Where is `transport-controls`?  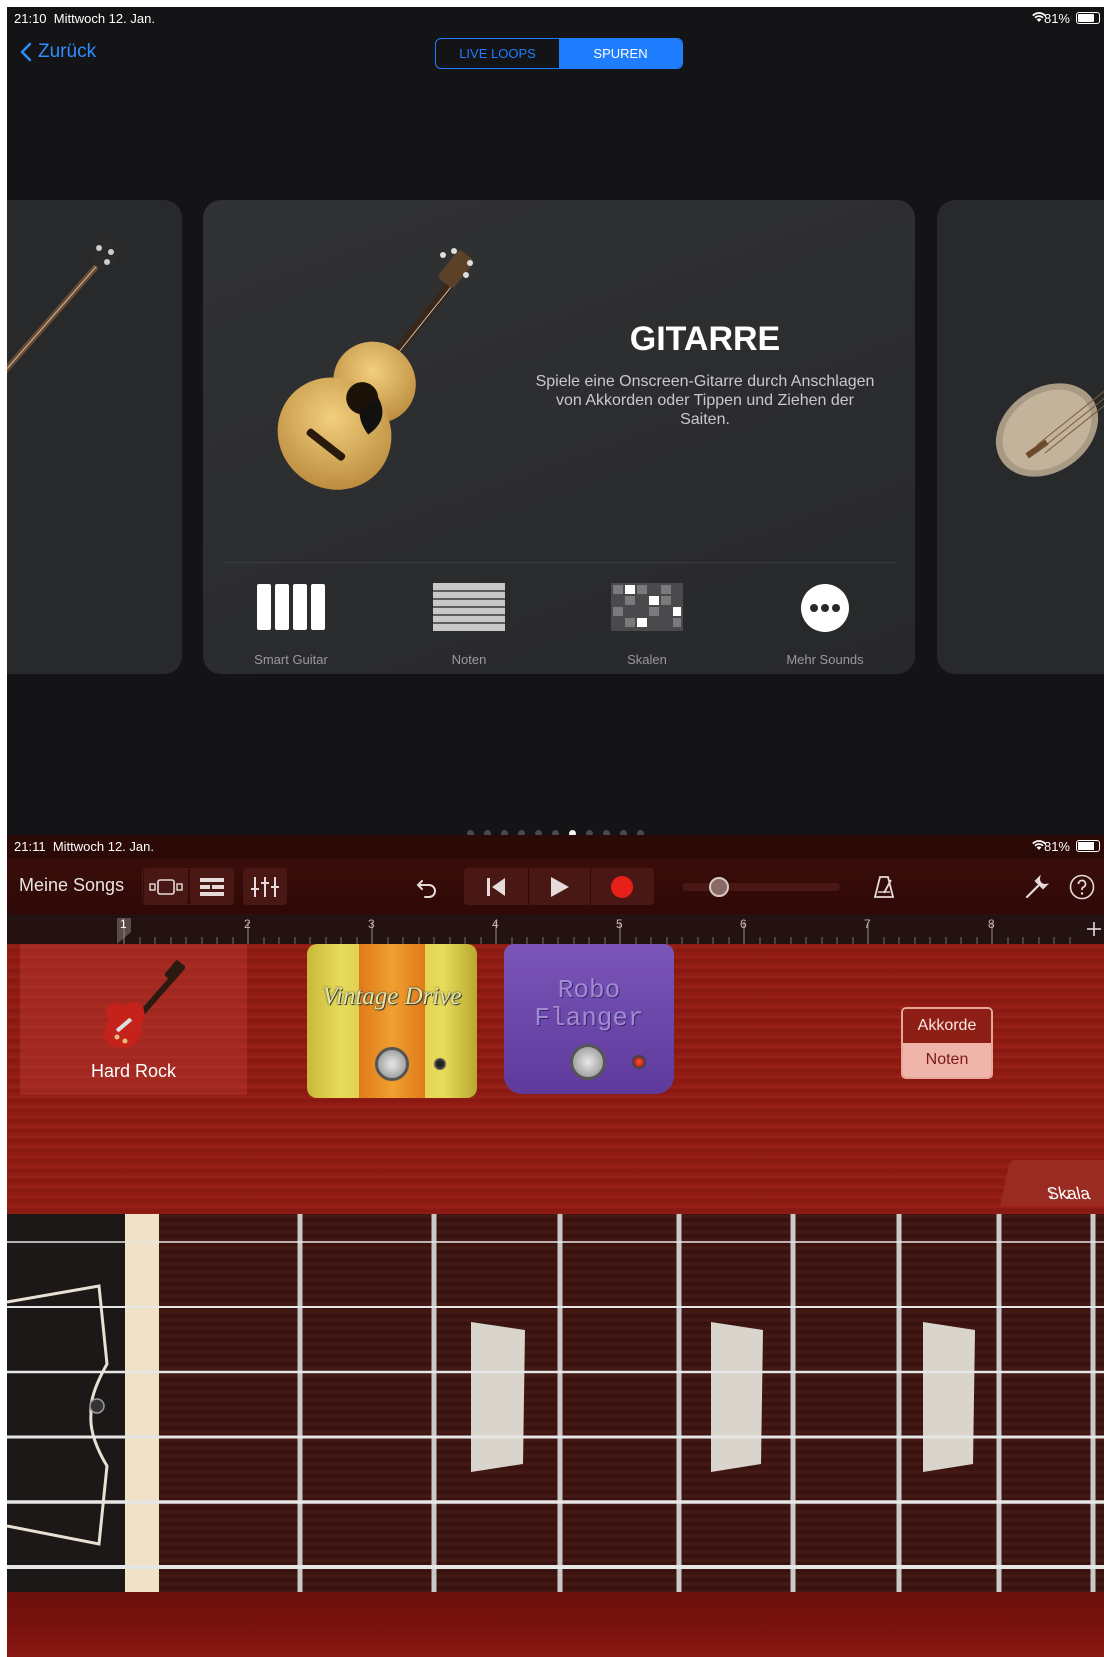
transport-controls is located at coordinates (559, 886).